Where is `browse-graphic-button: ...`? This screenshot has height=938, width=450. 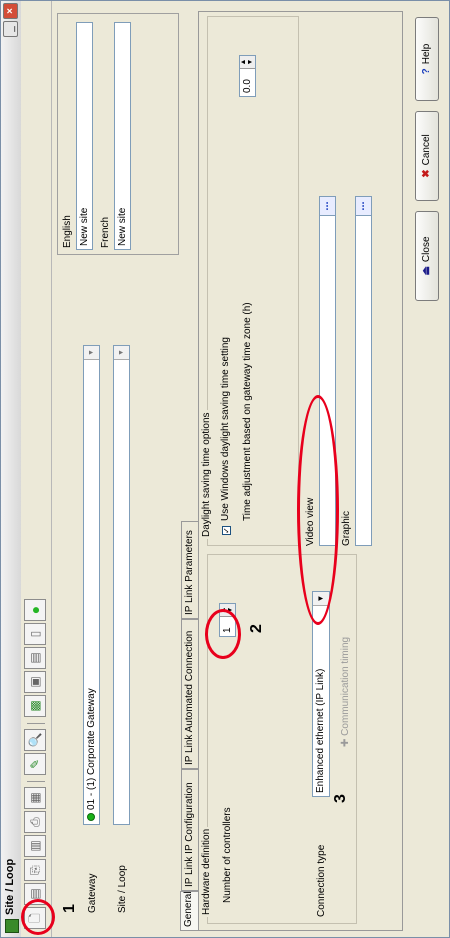
browse-graphic-button: ... is located at coordinates (363, 206).